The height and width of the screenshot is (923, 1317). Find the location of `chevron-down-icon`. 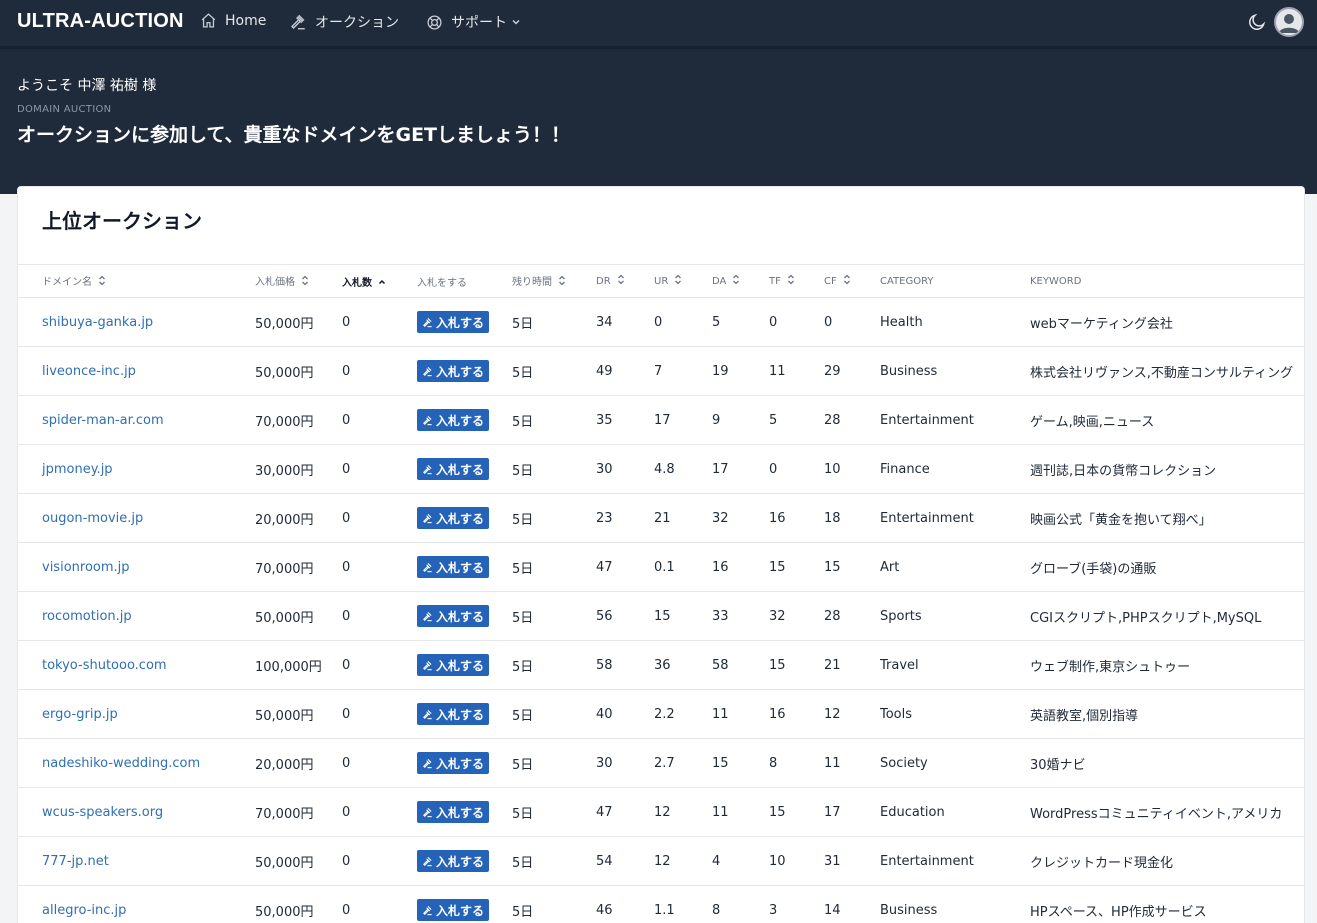

chevron-down-icon is located at coordinates (516, 22).